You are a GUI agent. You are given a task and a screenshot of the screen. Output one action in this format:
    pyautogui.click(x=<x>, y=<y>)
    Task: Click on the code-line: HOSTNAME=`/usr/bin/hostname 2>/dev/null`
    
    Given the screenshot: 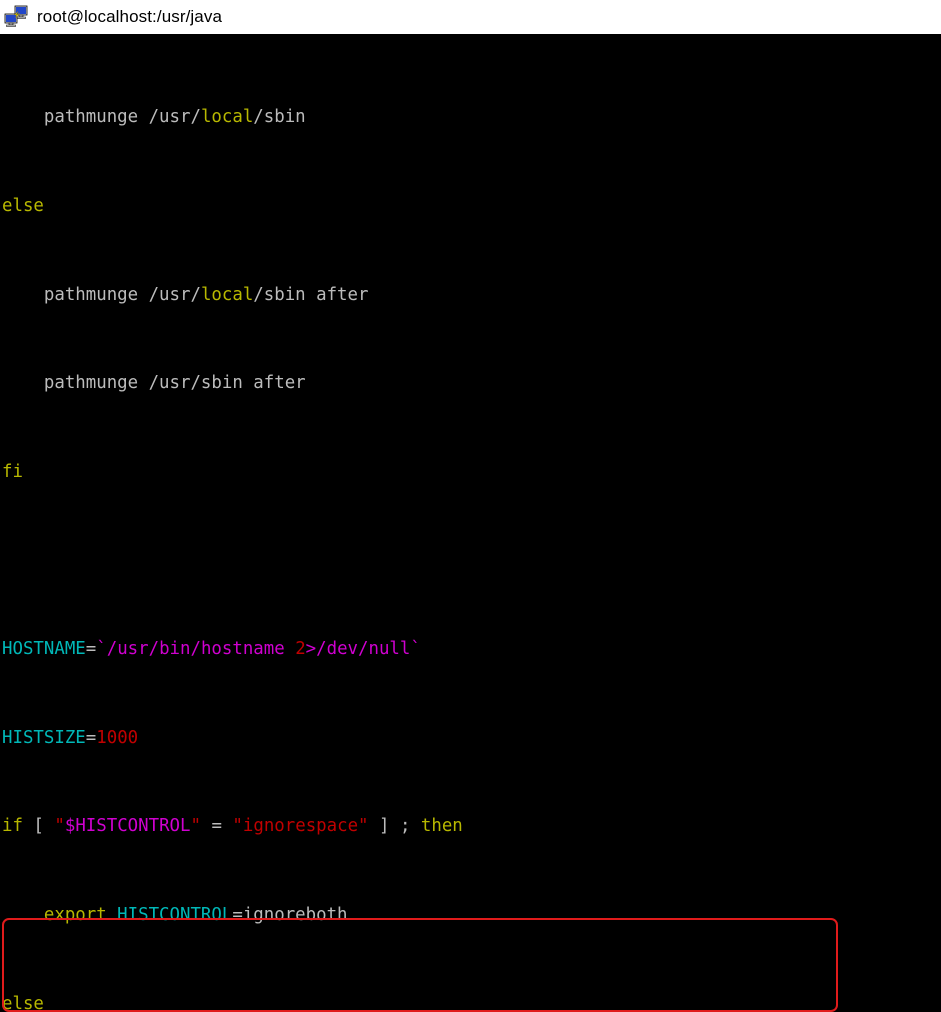 What is the action you would take?
    pyautogui.click(x=471, y=649)
    